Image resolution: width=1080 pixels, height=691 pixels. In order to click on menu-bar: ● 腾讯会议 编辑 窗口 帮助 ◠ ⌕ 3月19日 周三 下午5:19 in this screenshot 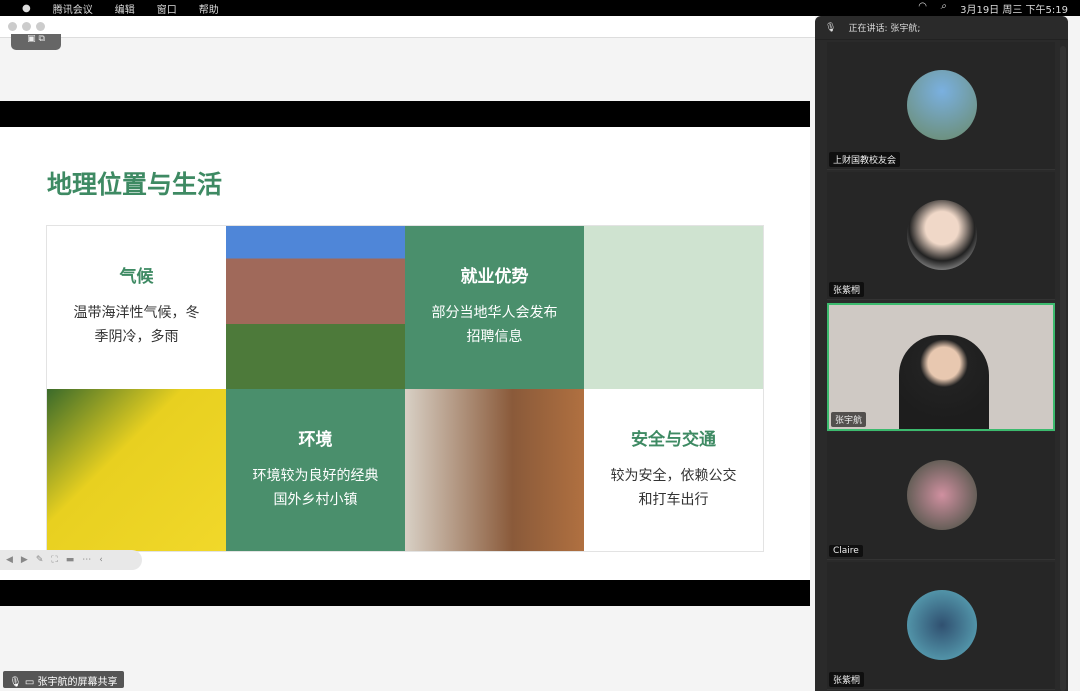, I will do `click(540, 8)`.